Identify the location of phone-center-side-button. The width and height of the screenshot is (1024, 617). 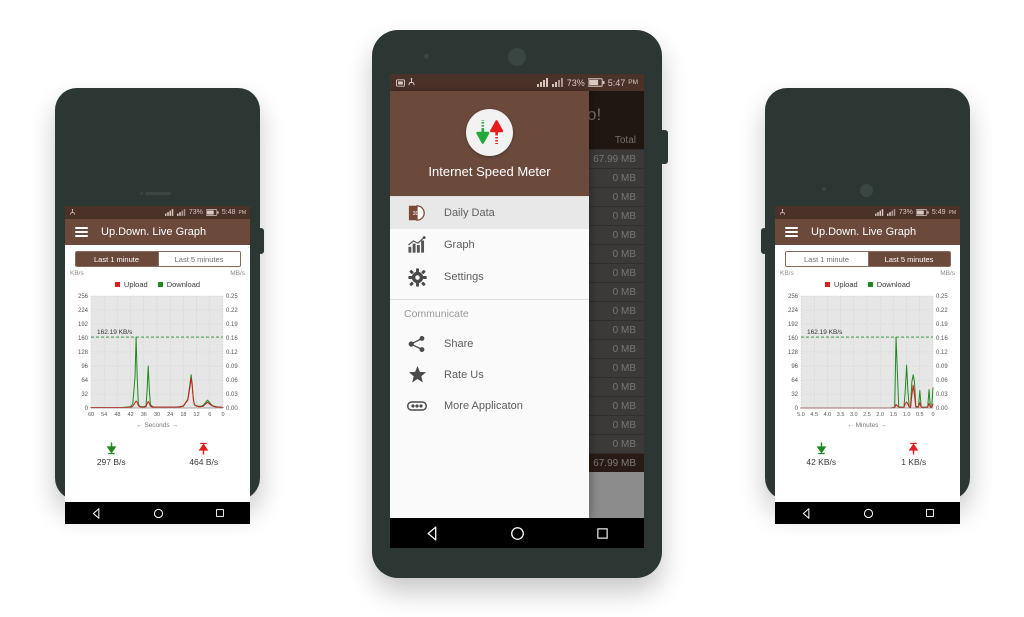
(664, 147).